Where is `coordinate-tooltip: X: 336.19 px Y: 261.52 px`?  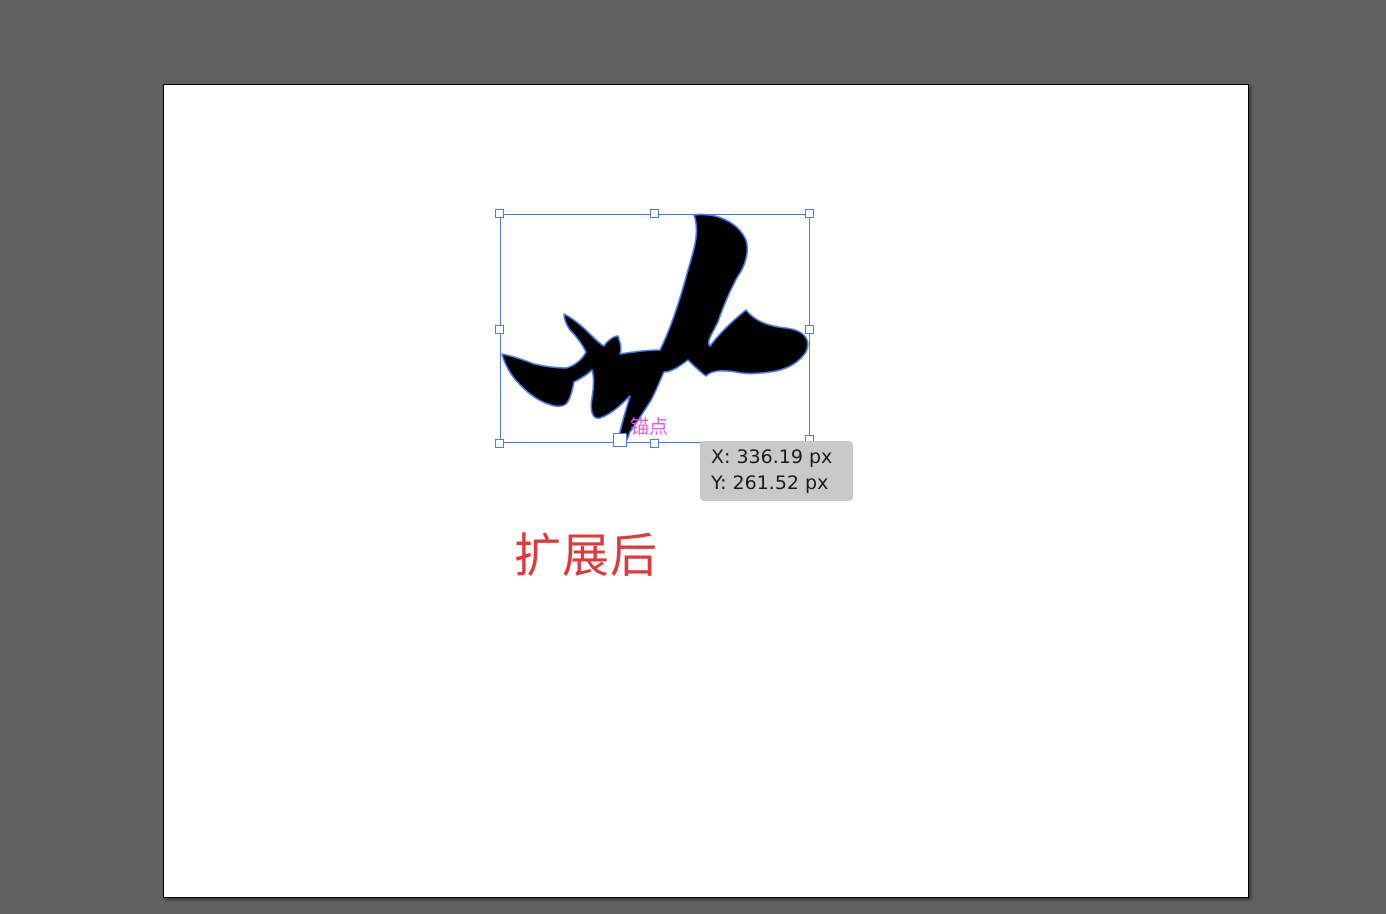 coordinate-tooltip: X: 336.19 px Y: 261.52 px is located at coordinates (776, 471).